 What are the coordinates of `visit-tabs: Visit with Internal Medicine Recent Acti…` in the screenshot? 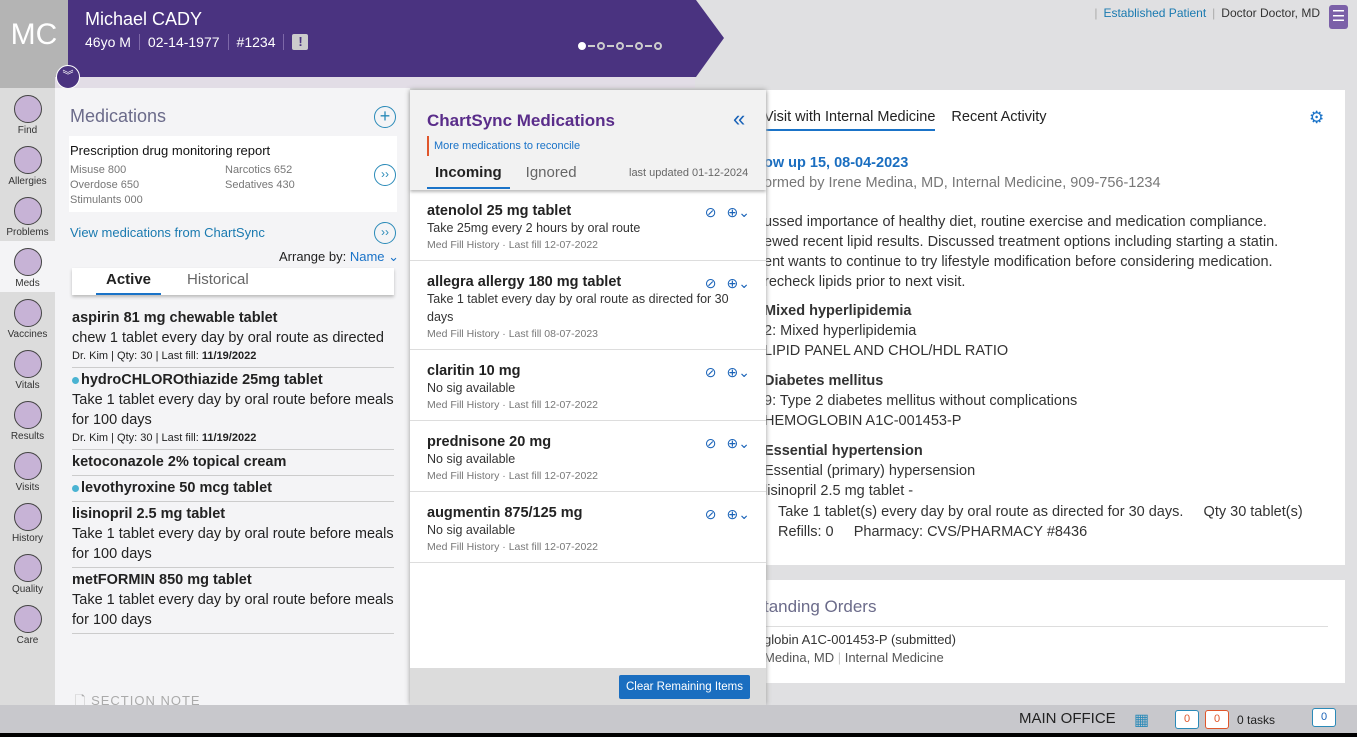 It's located at (905, 120).